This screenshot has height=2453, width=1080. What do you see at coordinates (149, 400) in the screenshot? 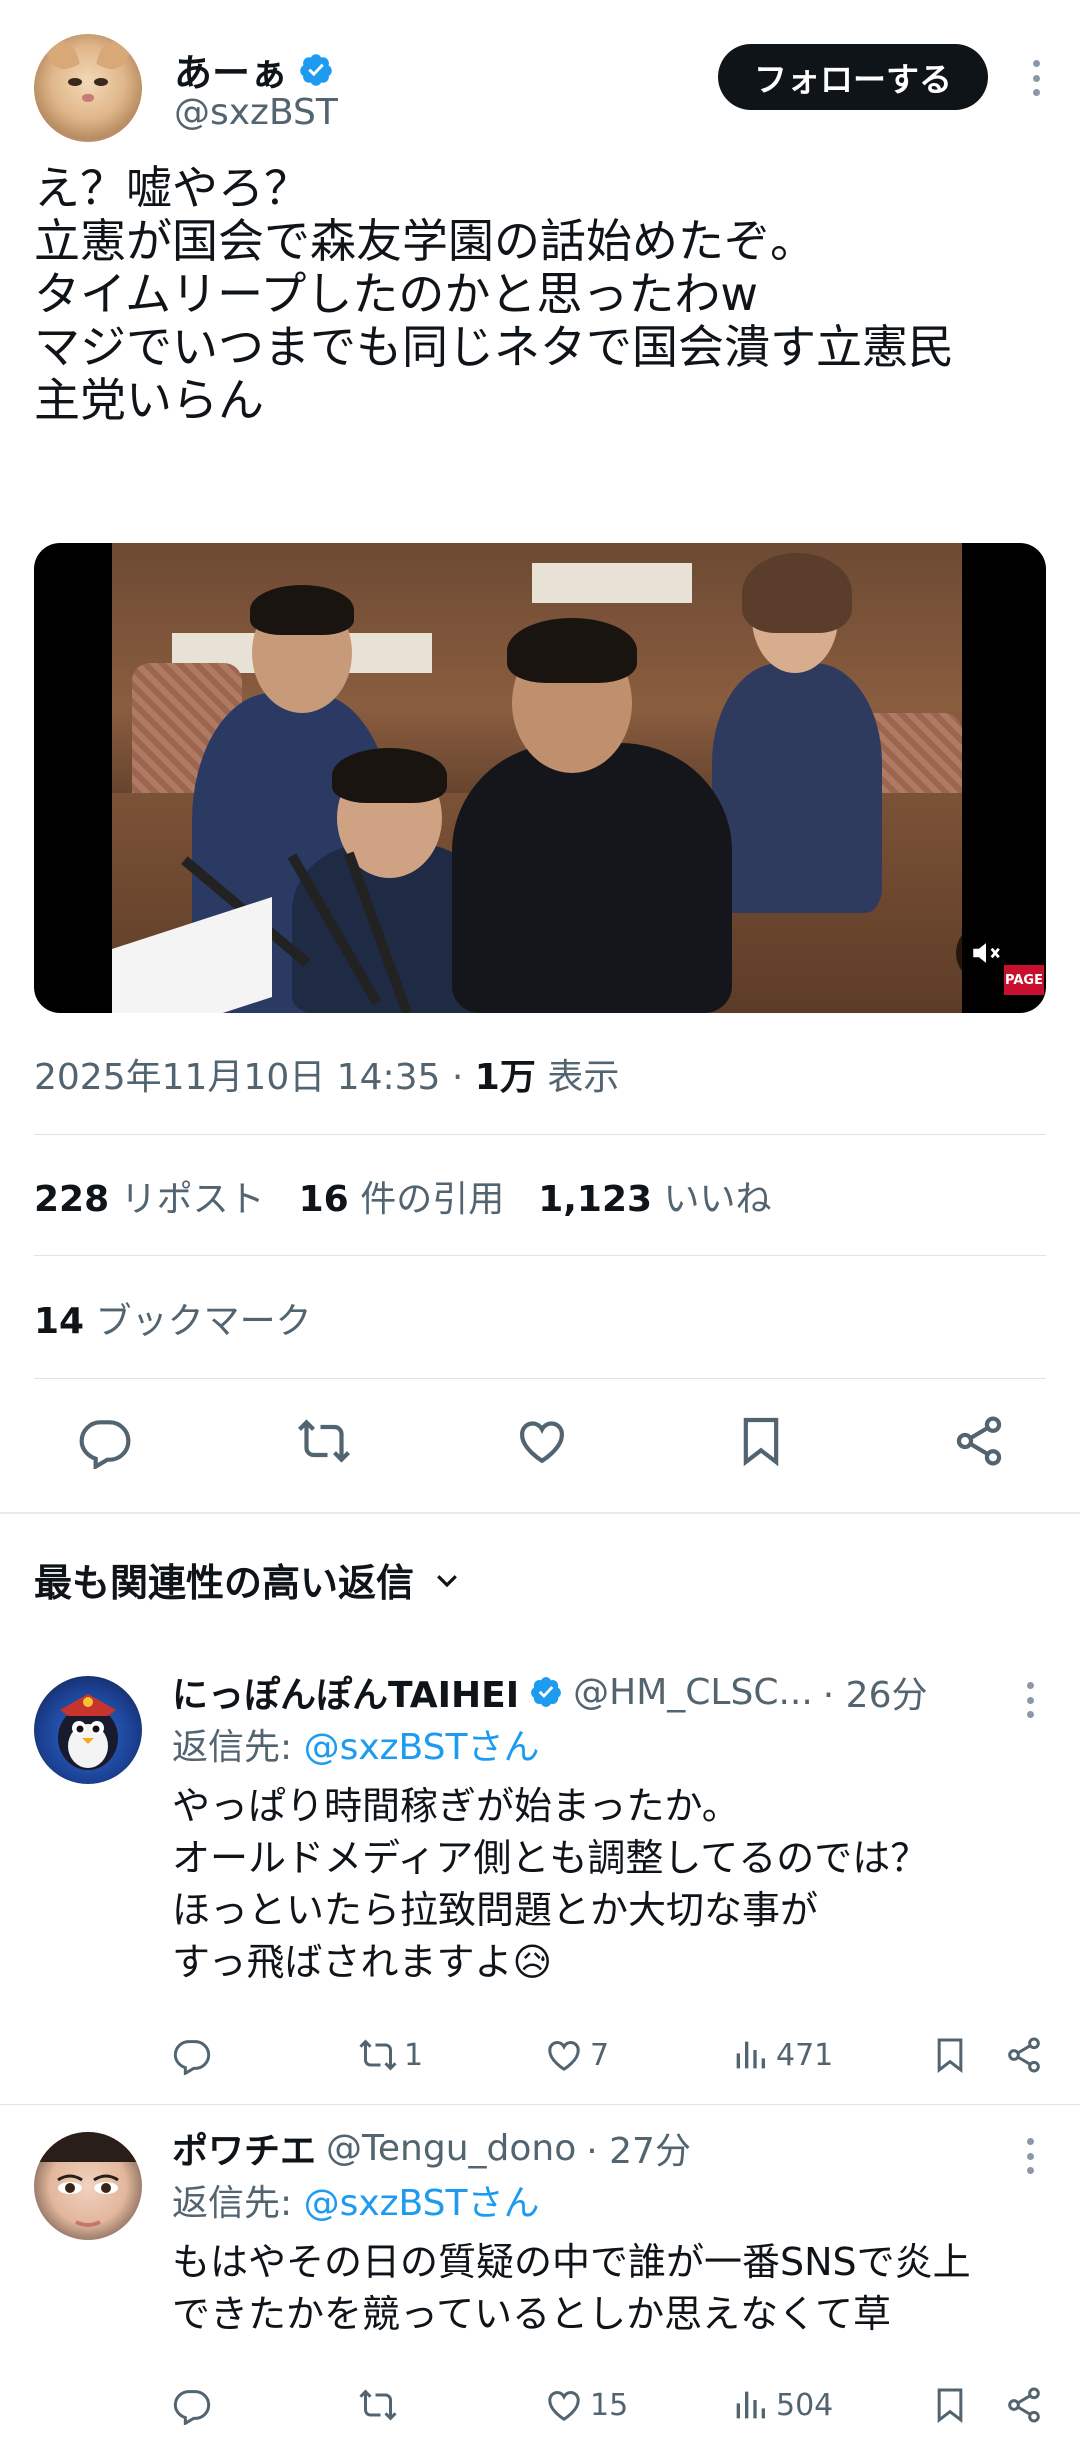
I see `tweet-text-line: 主党いらん` at bounding box center [149, 400].